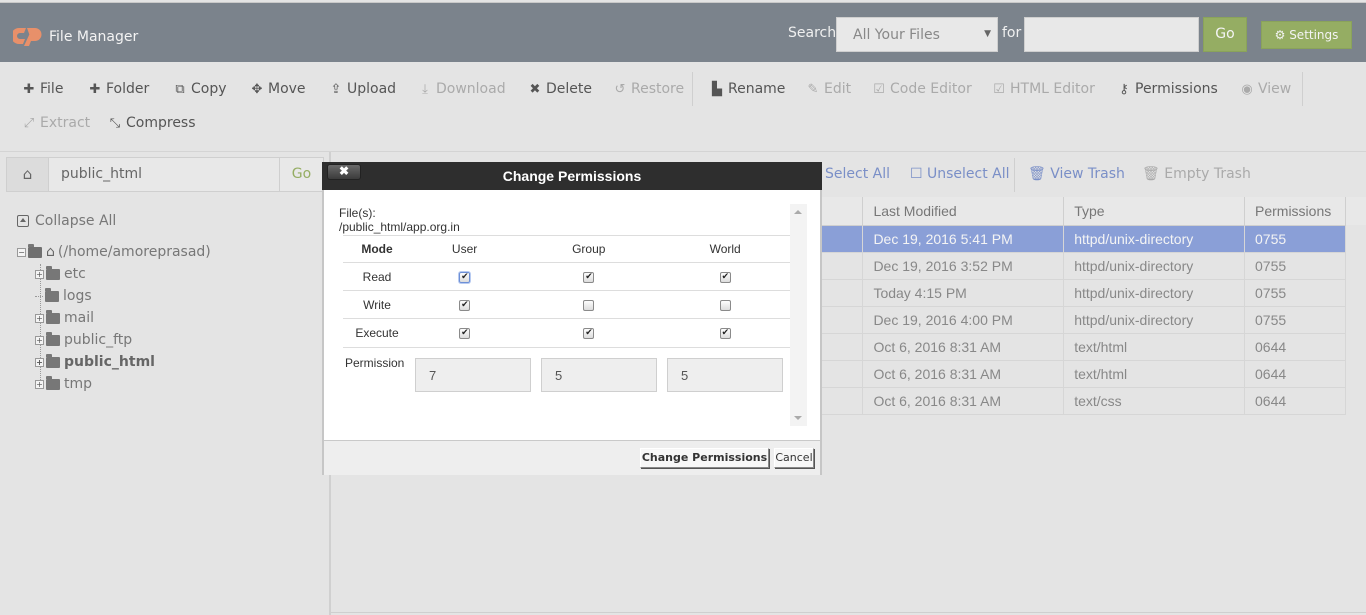 The image size is (1366, 615). Describe the element at coordinates (1111, 34) in the screenshot. I see `search-input` at that location.